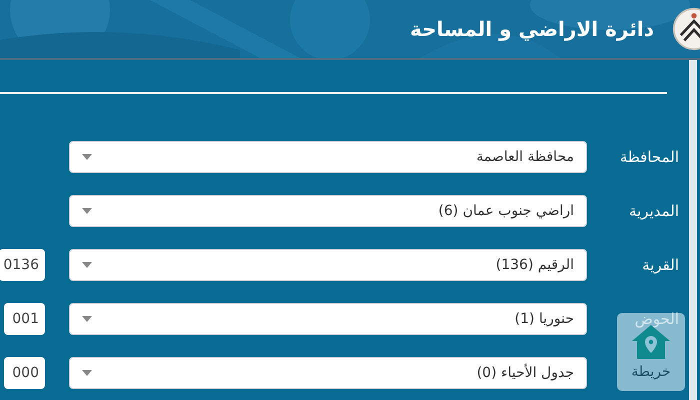 Image resolution: width=700 pixels, height=400 pixels. Describe the element at coordinates (328, 157) in the screenshot. I see `dropdown: محافظة العاصمة` at that location.